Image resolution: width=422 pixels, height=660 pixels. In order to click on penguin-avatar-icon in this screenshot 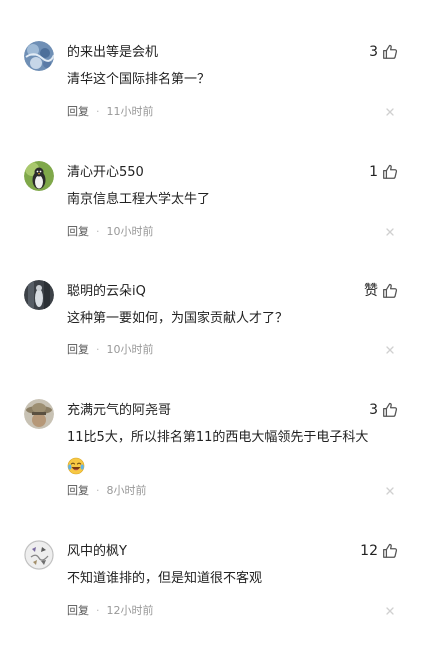, I will do `click(39, 176)`.